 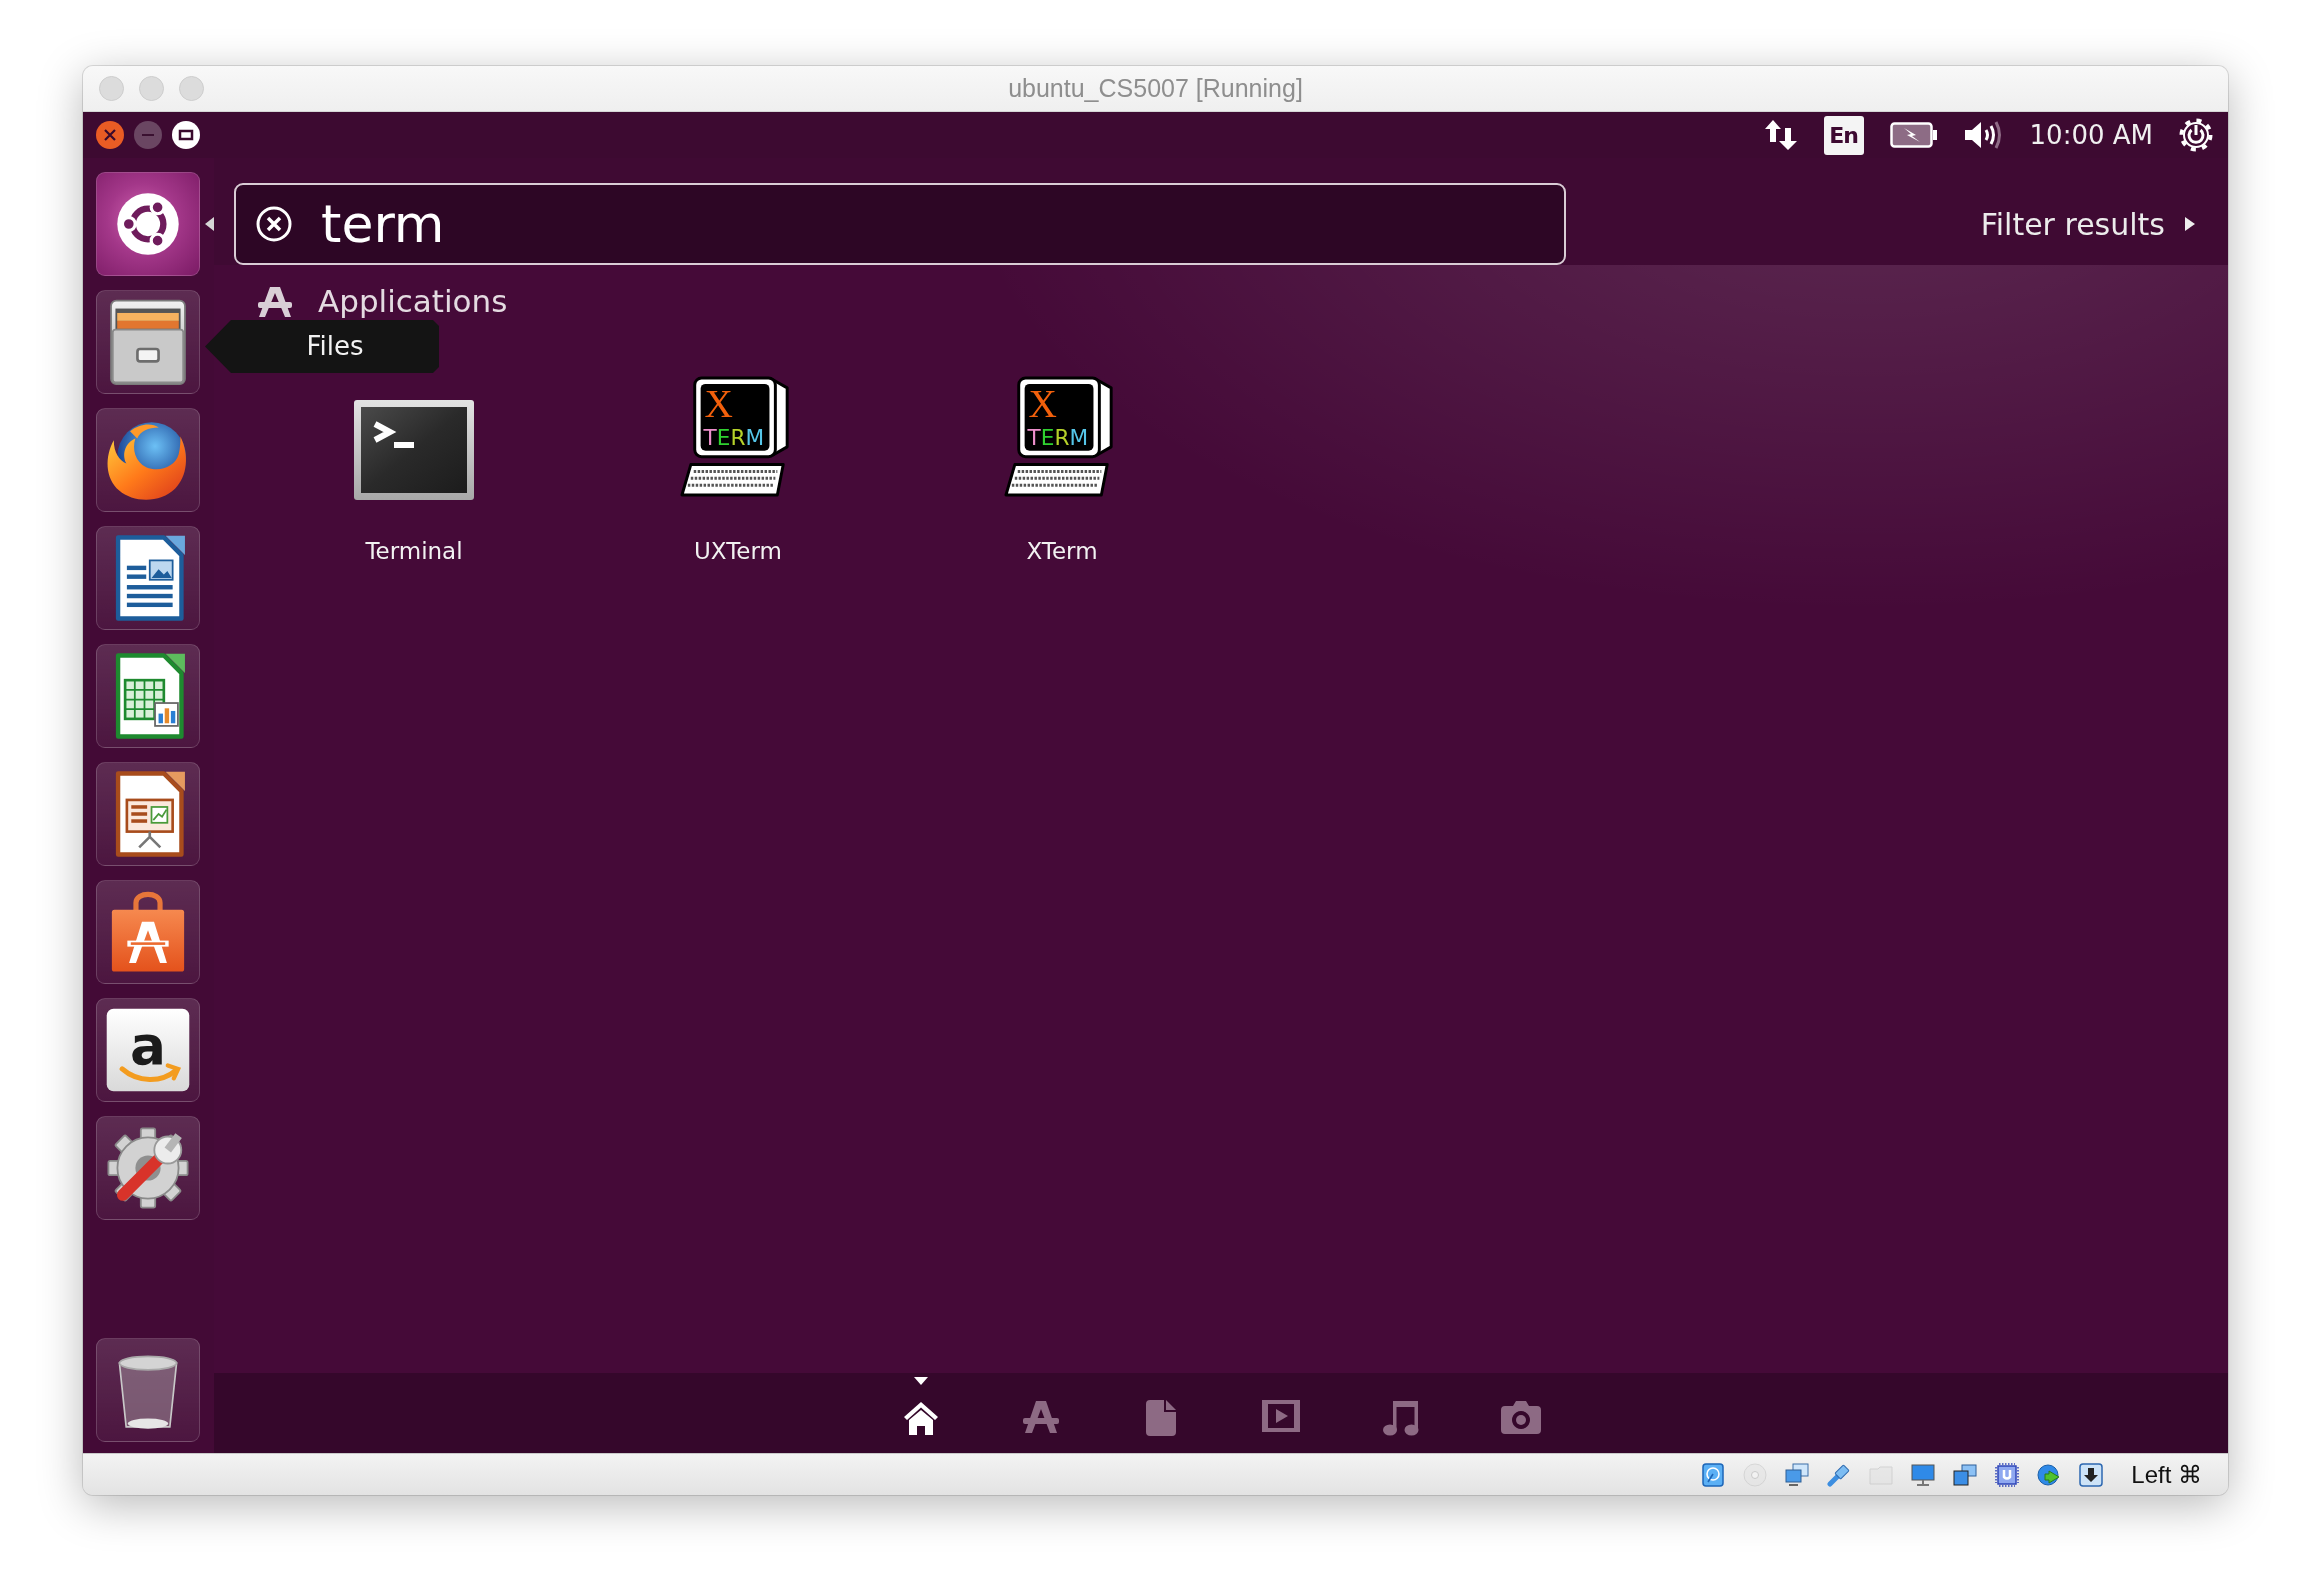 I want to click on category-heading: Applications, so click(x=413, y=301).